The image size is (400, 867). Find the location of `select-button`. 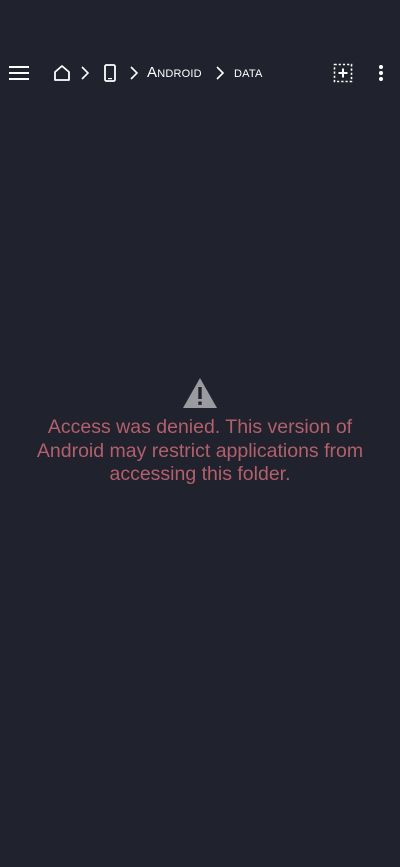

select-button is located at coordinates (343, 73).